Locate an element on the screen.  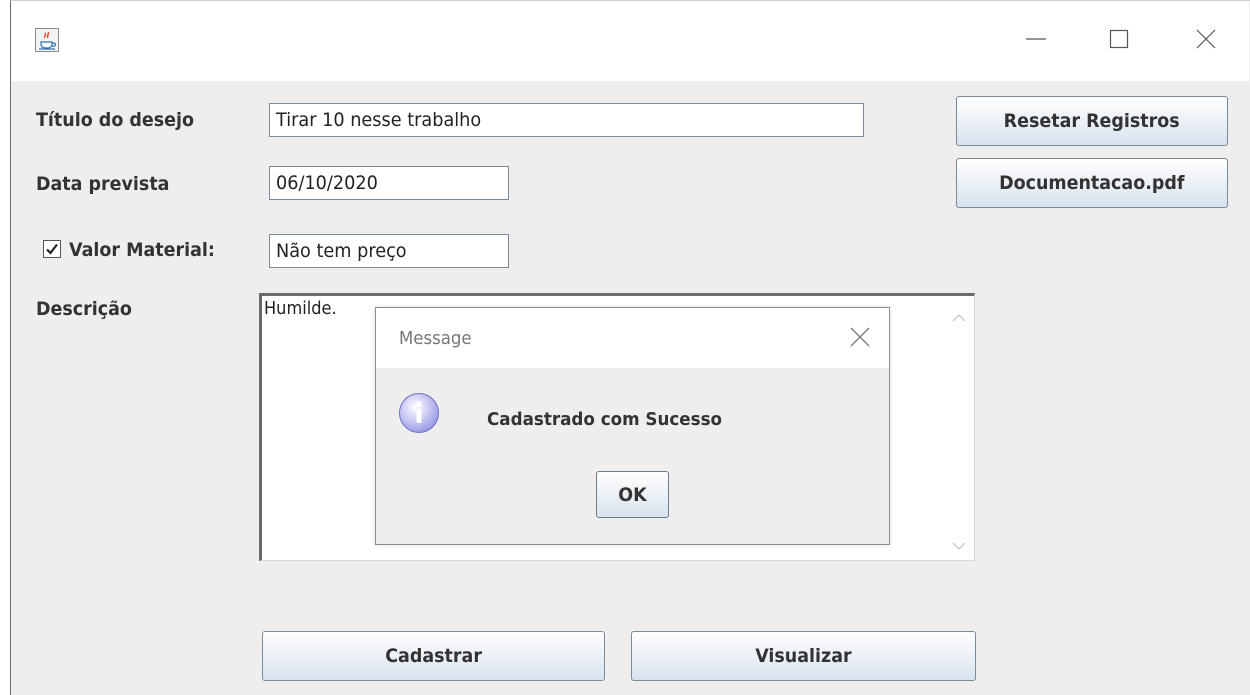
documentacao-pdf-label: Documentacao.pdf is located at coordinates (1092, 183).